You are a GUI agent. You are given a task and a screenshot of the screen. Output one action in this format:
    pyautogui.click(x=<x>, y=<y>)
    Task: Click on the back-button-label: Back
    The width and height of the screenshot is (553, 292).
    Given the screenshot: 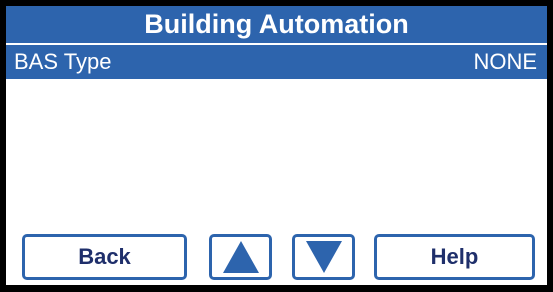 What is the action you would take?
    pyautogui.click(x=104, y=256)
    